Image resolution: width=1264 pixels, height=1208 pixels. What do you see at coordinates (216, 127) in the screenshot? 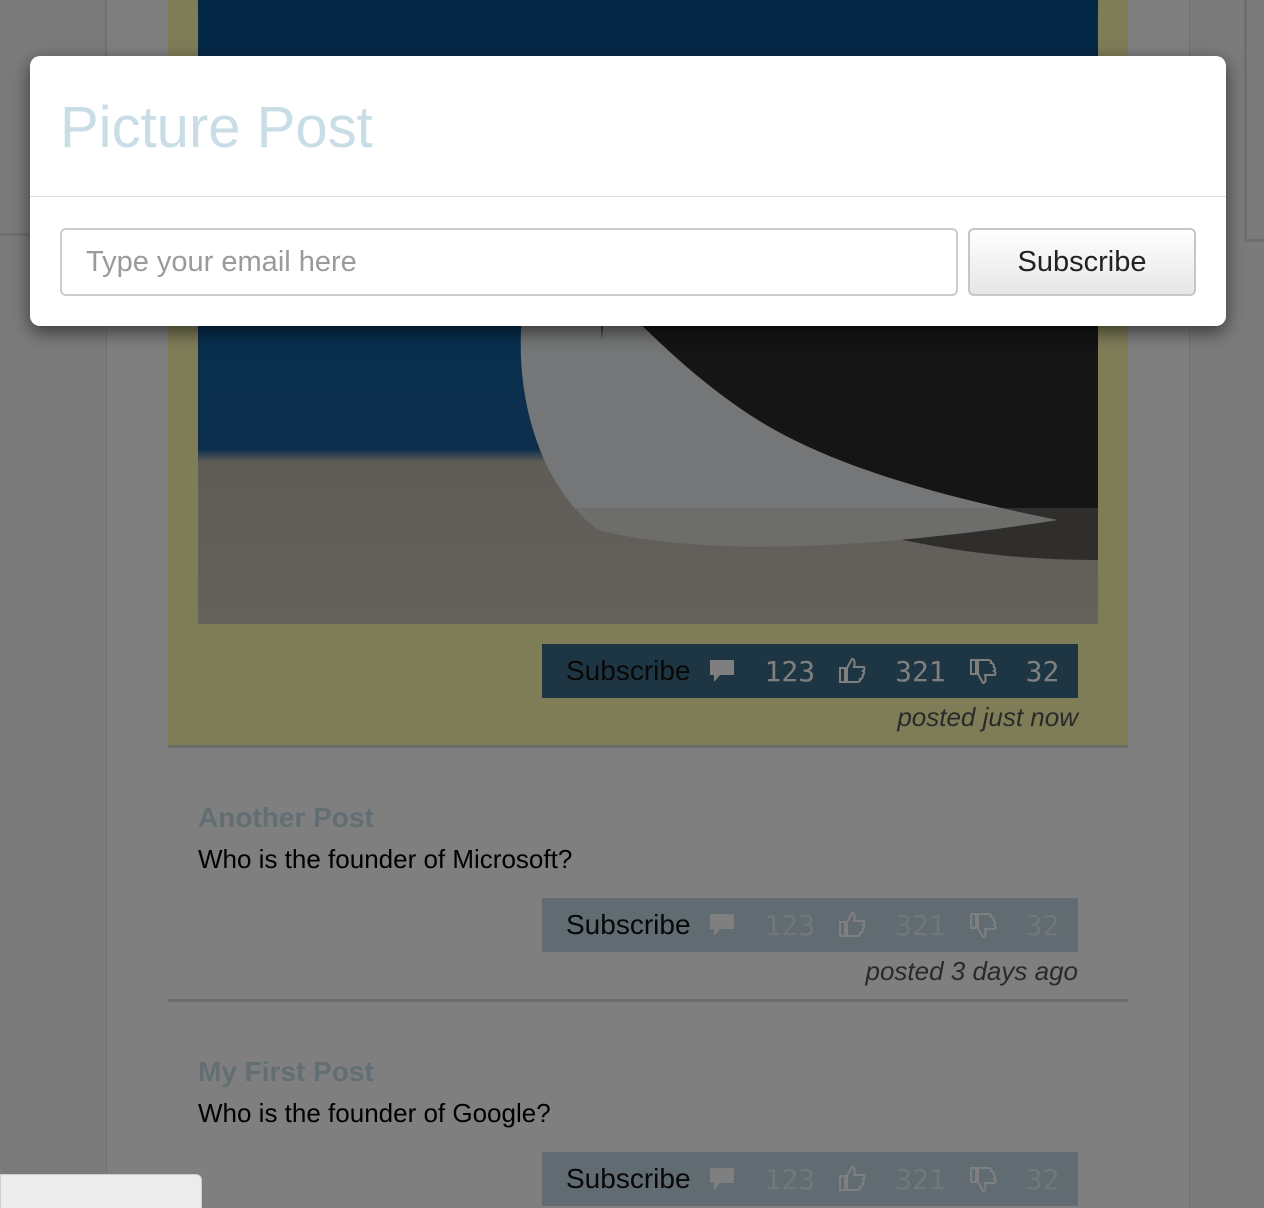
I see `modal-title: Picture Post` at bounding box center [216, 127].